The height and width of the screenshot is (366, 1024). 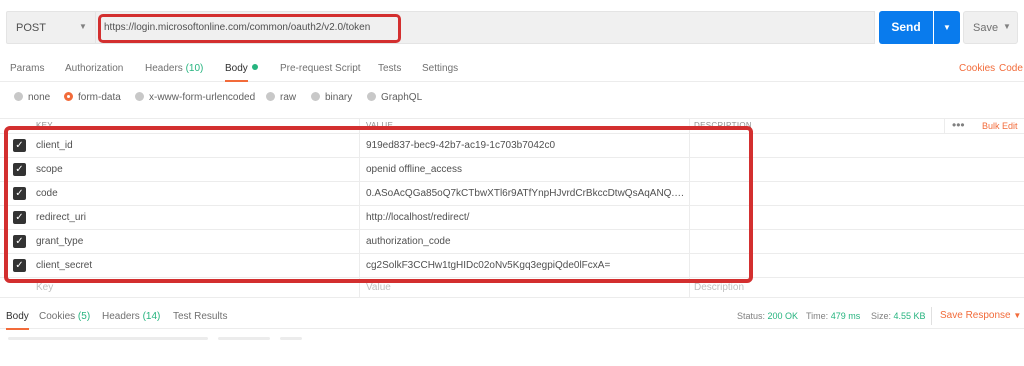 I want to click on tab-headers: Headers (10), so click(x=174, y=68).